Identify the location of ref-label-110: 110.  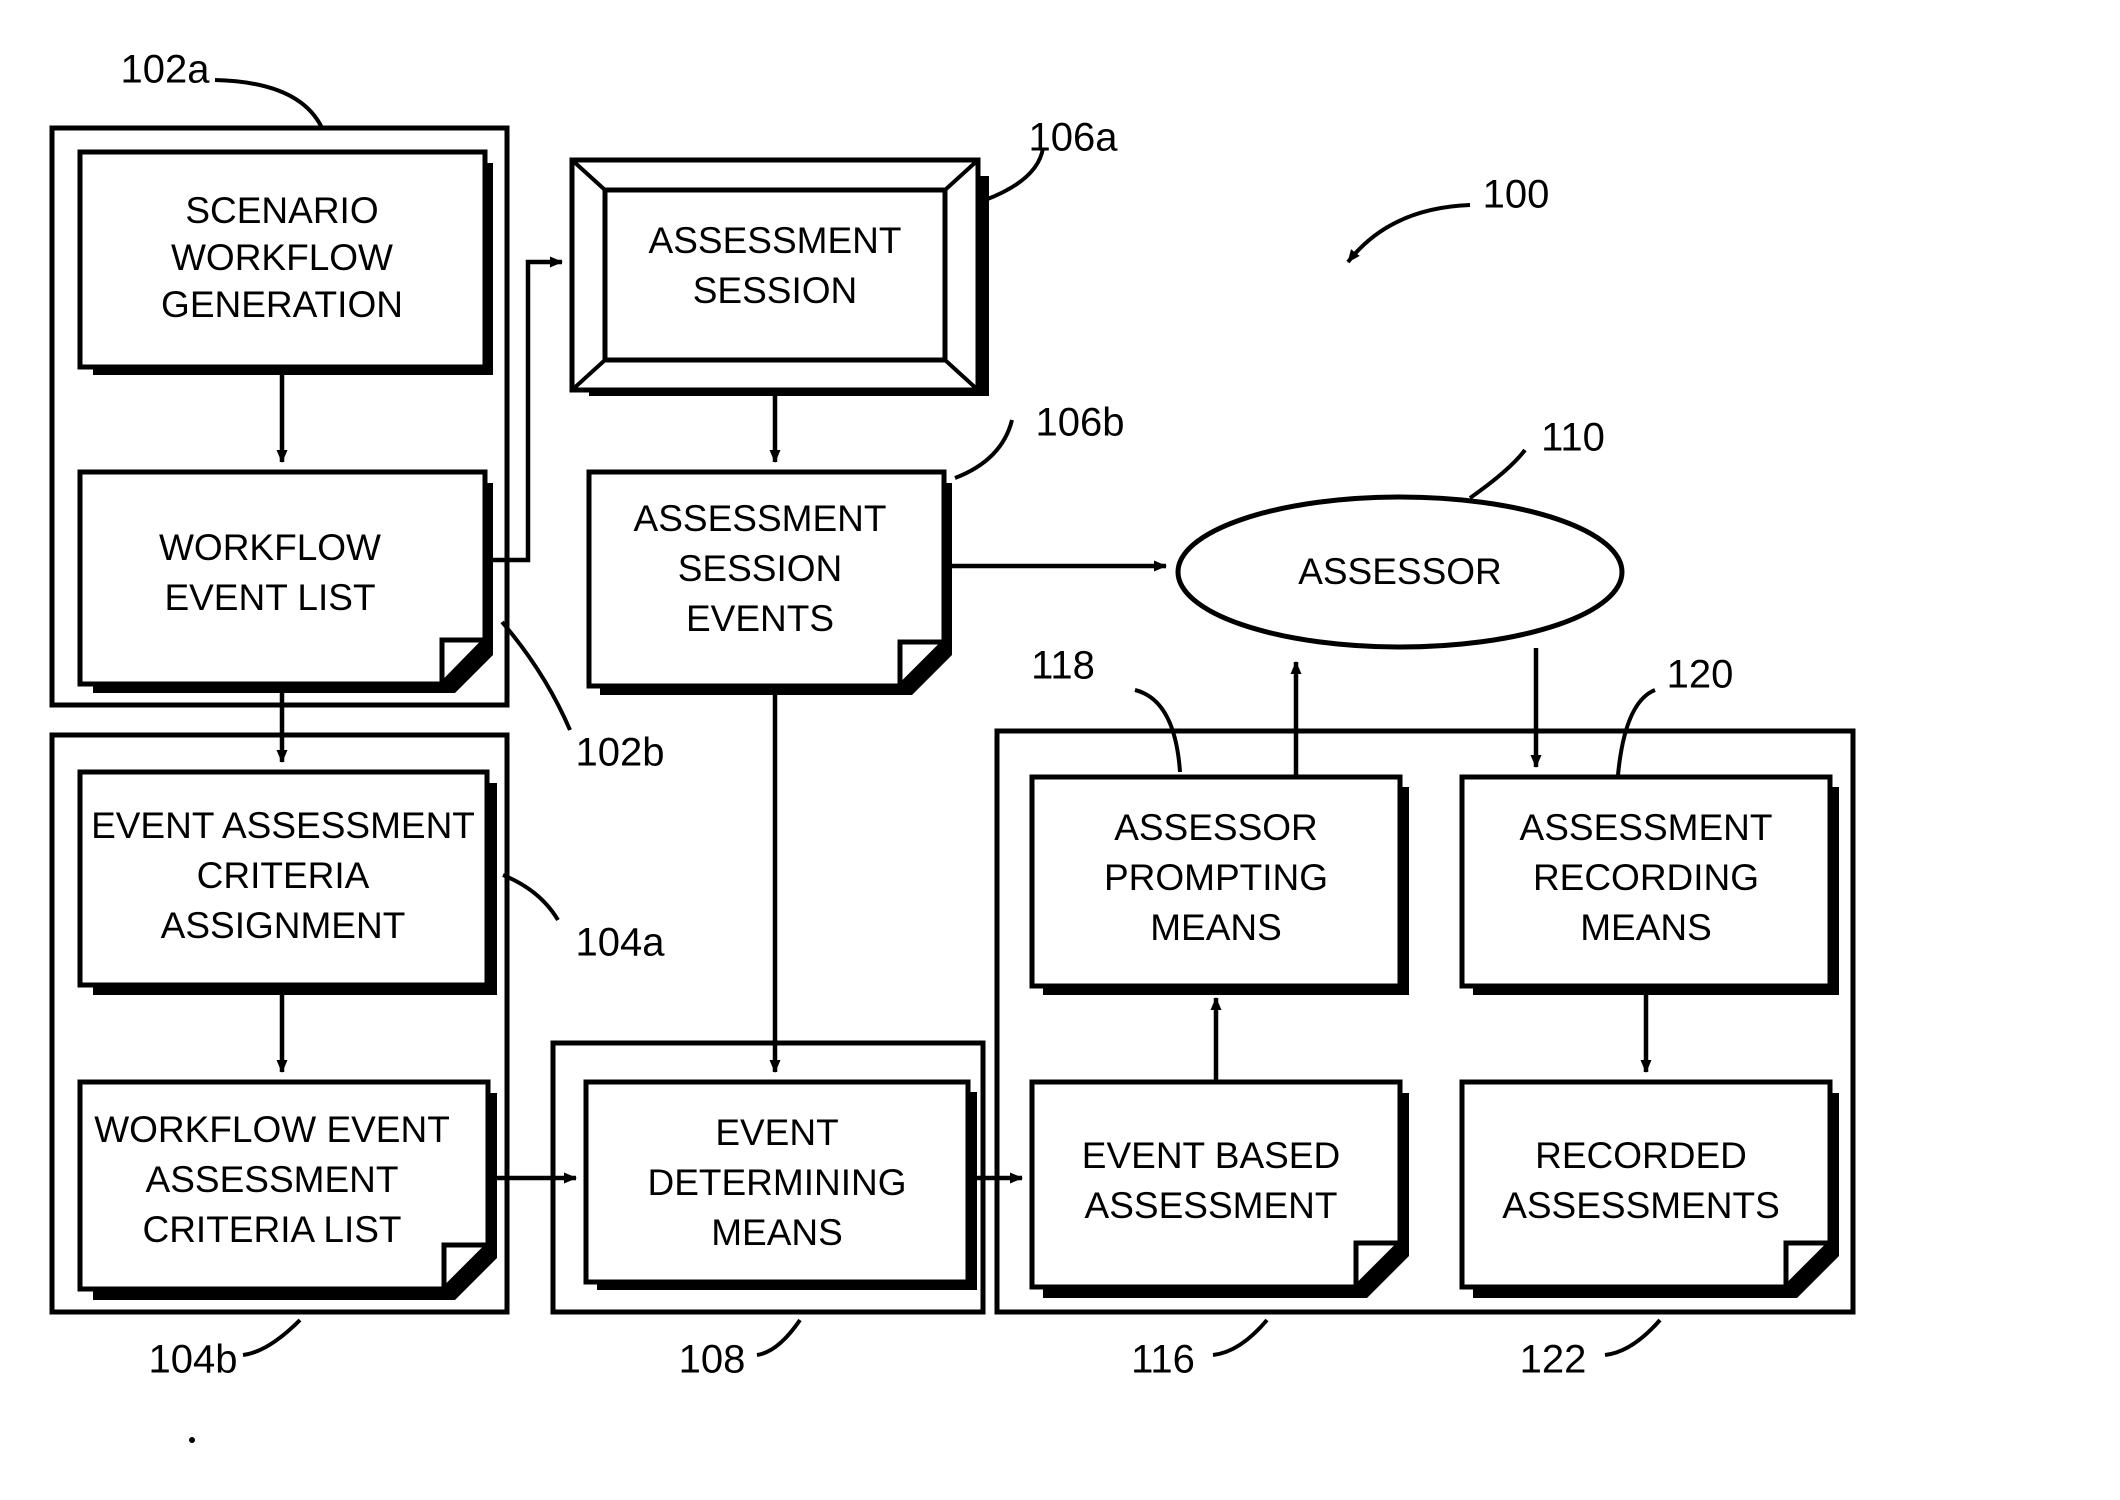
(1573, 438).